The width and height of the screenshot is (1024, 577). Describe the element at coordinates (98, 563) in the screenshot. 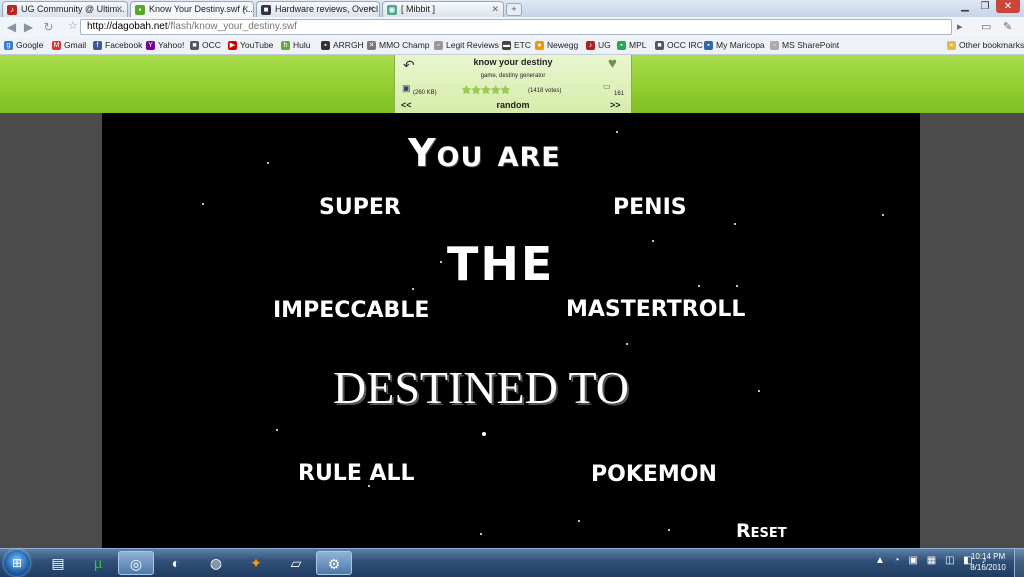

I see `utorrent-icon: µ` at that location.